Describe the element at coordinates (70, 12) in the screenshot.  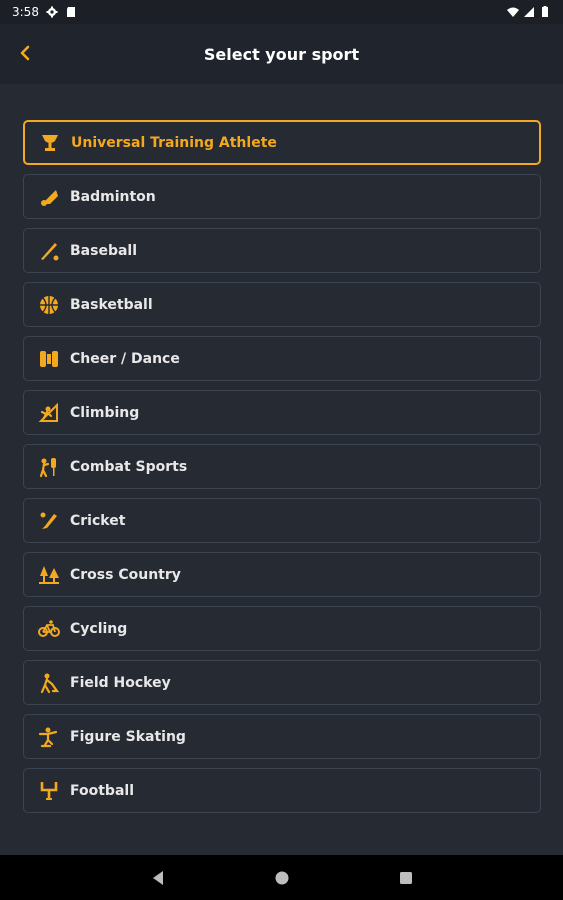
I see `sd-card-icon` at that location.